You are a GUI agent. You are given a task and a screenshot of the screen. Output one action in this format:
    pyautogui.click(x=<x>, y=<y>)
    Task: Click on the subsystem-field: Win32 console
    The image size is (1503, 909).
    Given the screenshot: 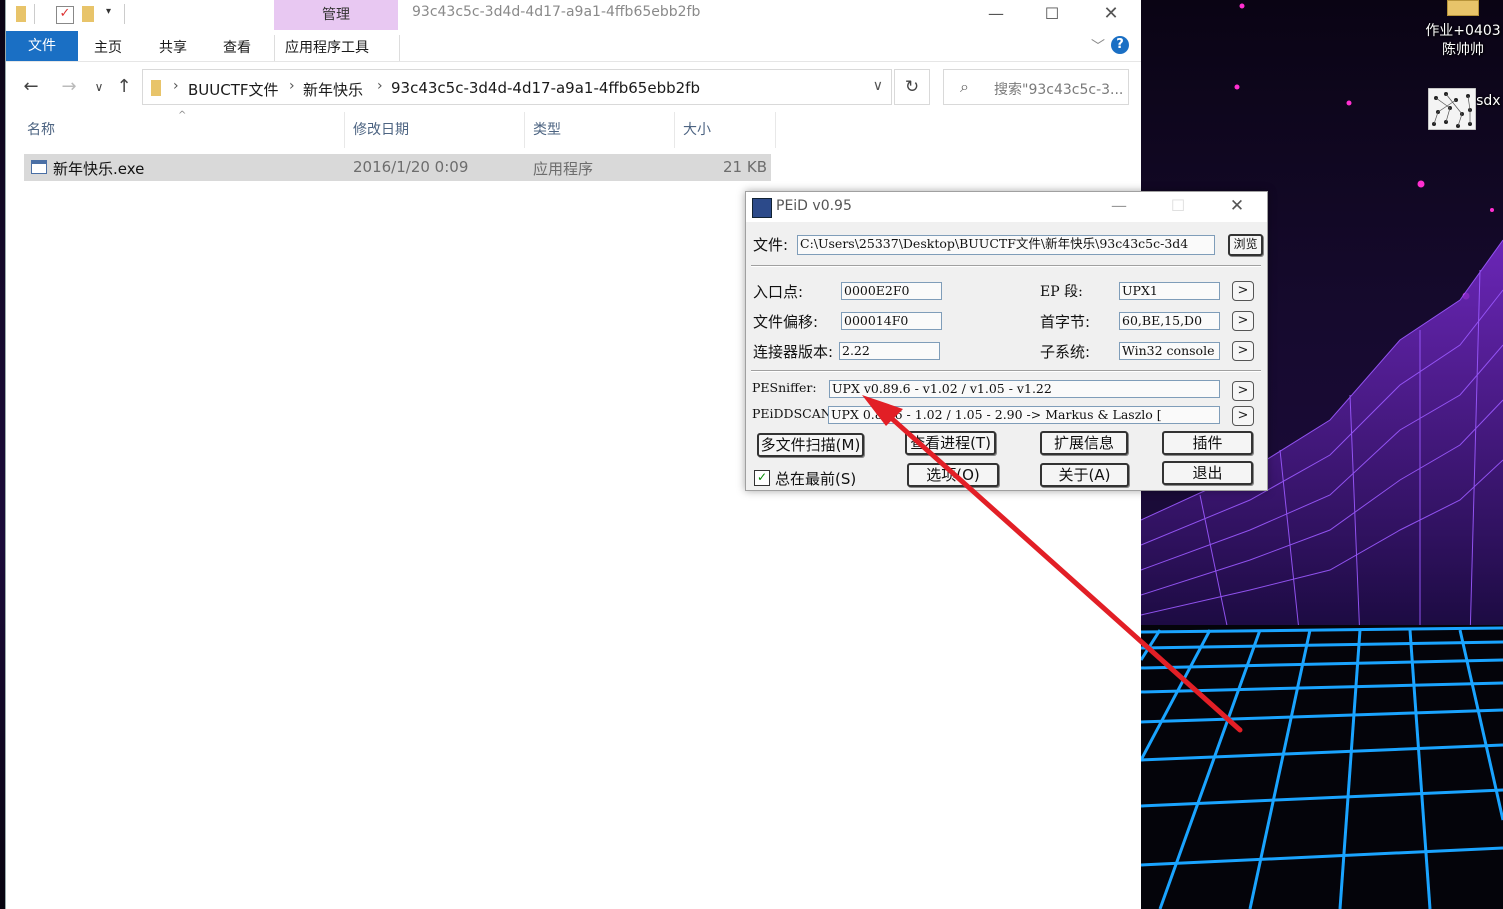 What is the action you would take?
    pyautogui.click(x=1169, y=351)
    